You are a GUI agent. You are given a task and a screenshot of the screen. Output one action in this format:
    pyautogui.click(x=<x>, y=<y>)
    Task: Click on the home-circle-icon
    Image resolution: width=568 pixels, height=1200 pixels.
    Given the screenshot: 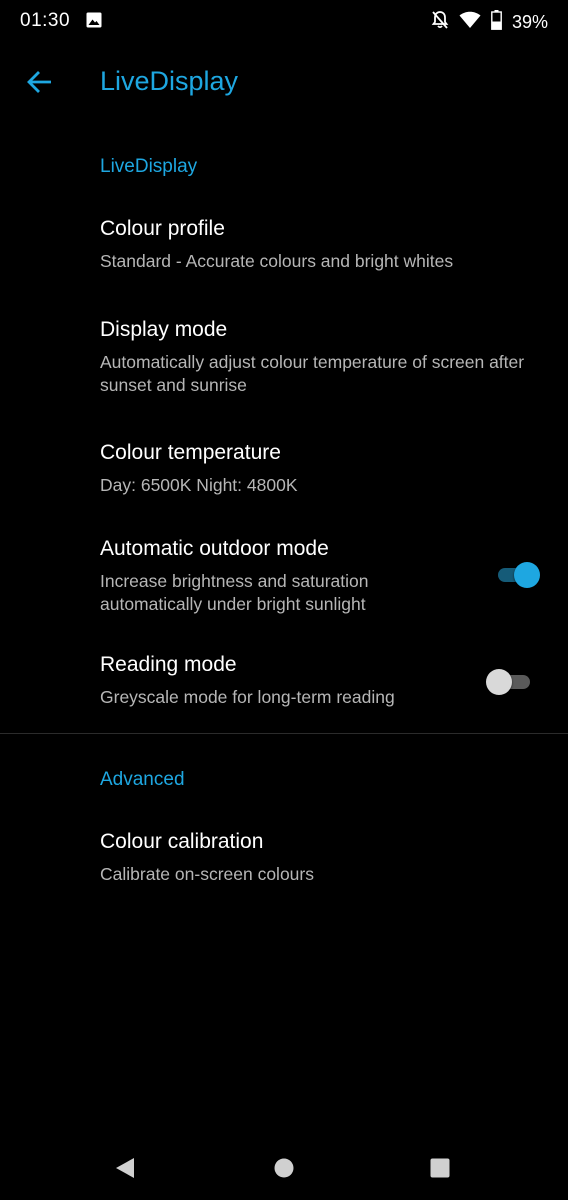 What is the action you would take?
    pyautogui.click(x=284, y=1168)
    